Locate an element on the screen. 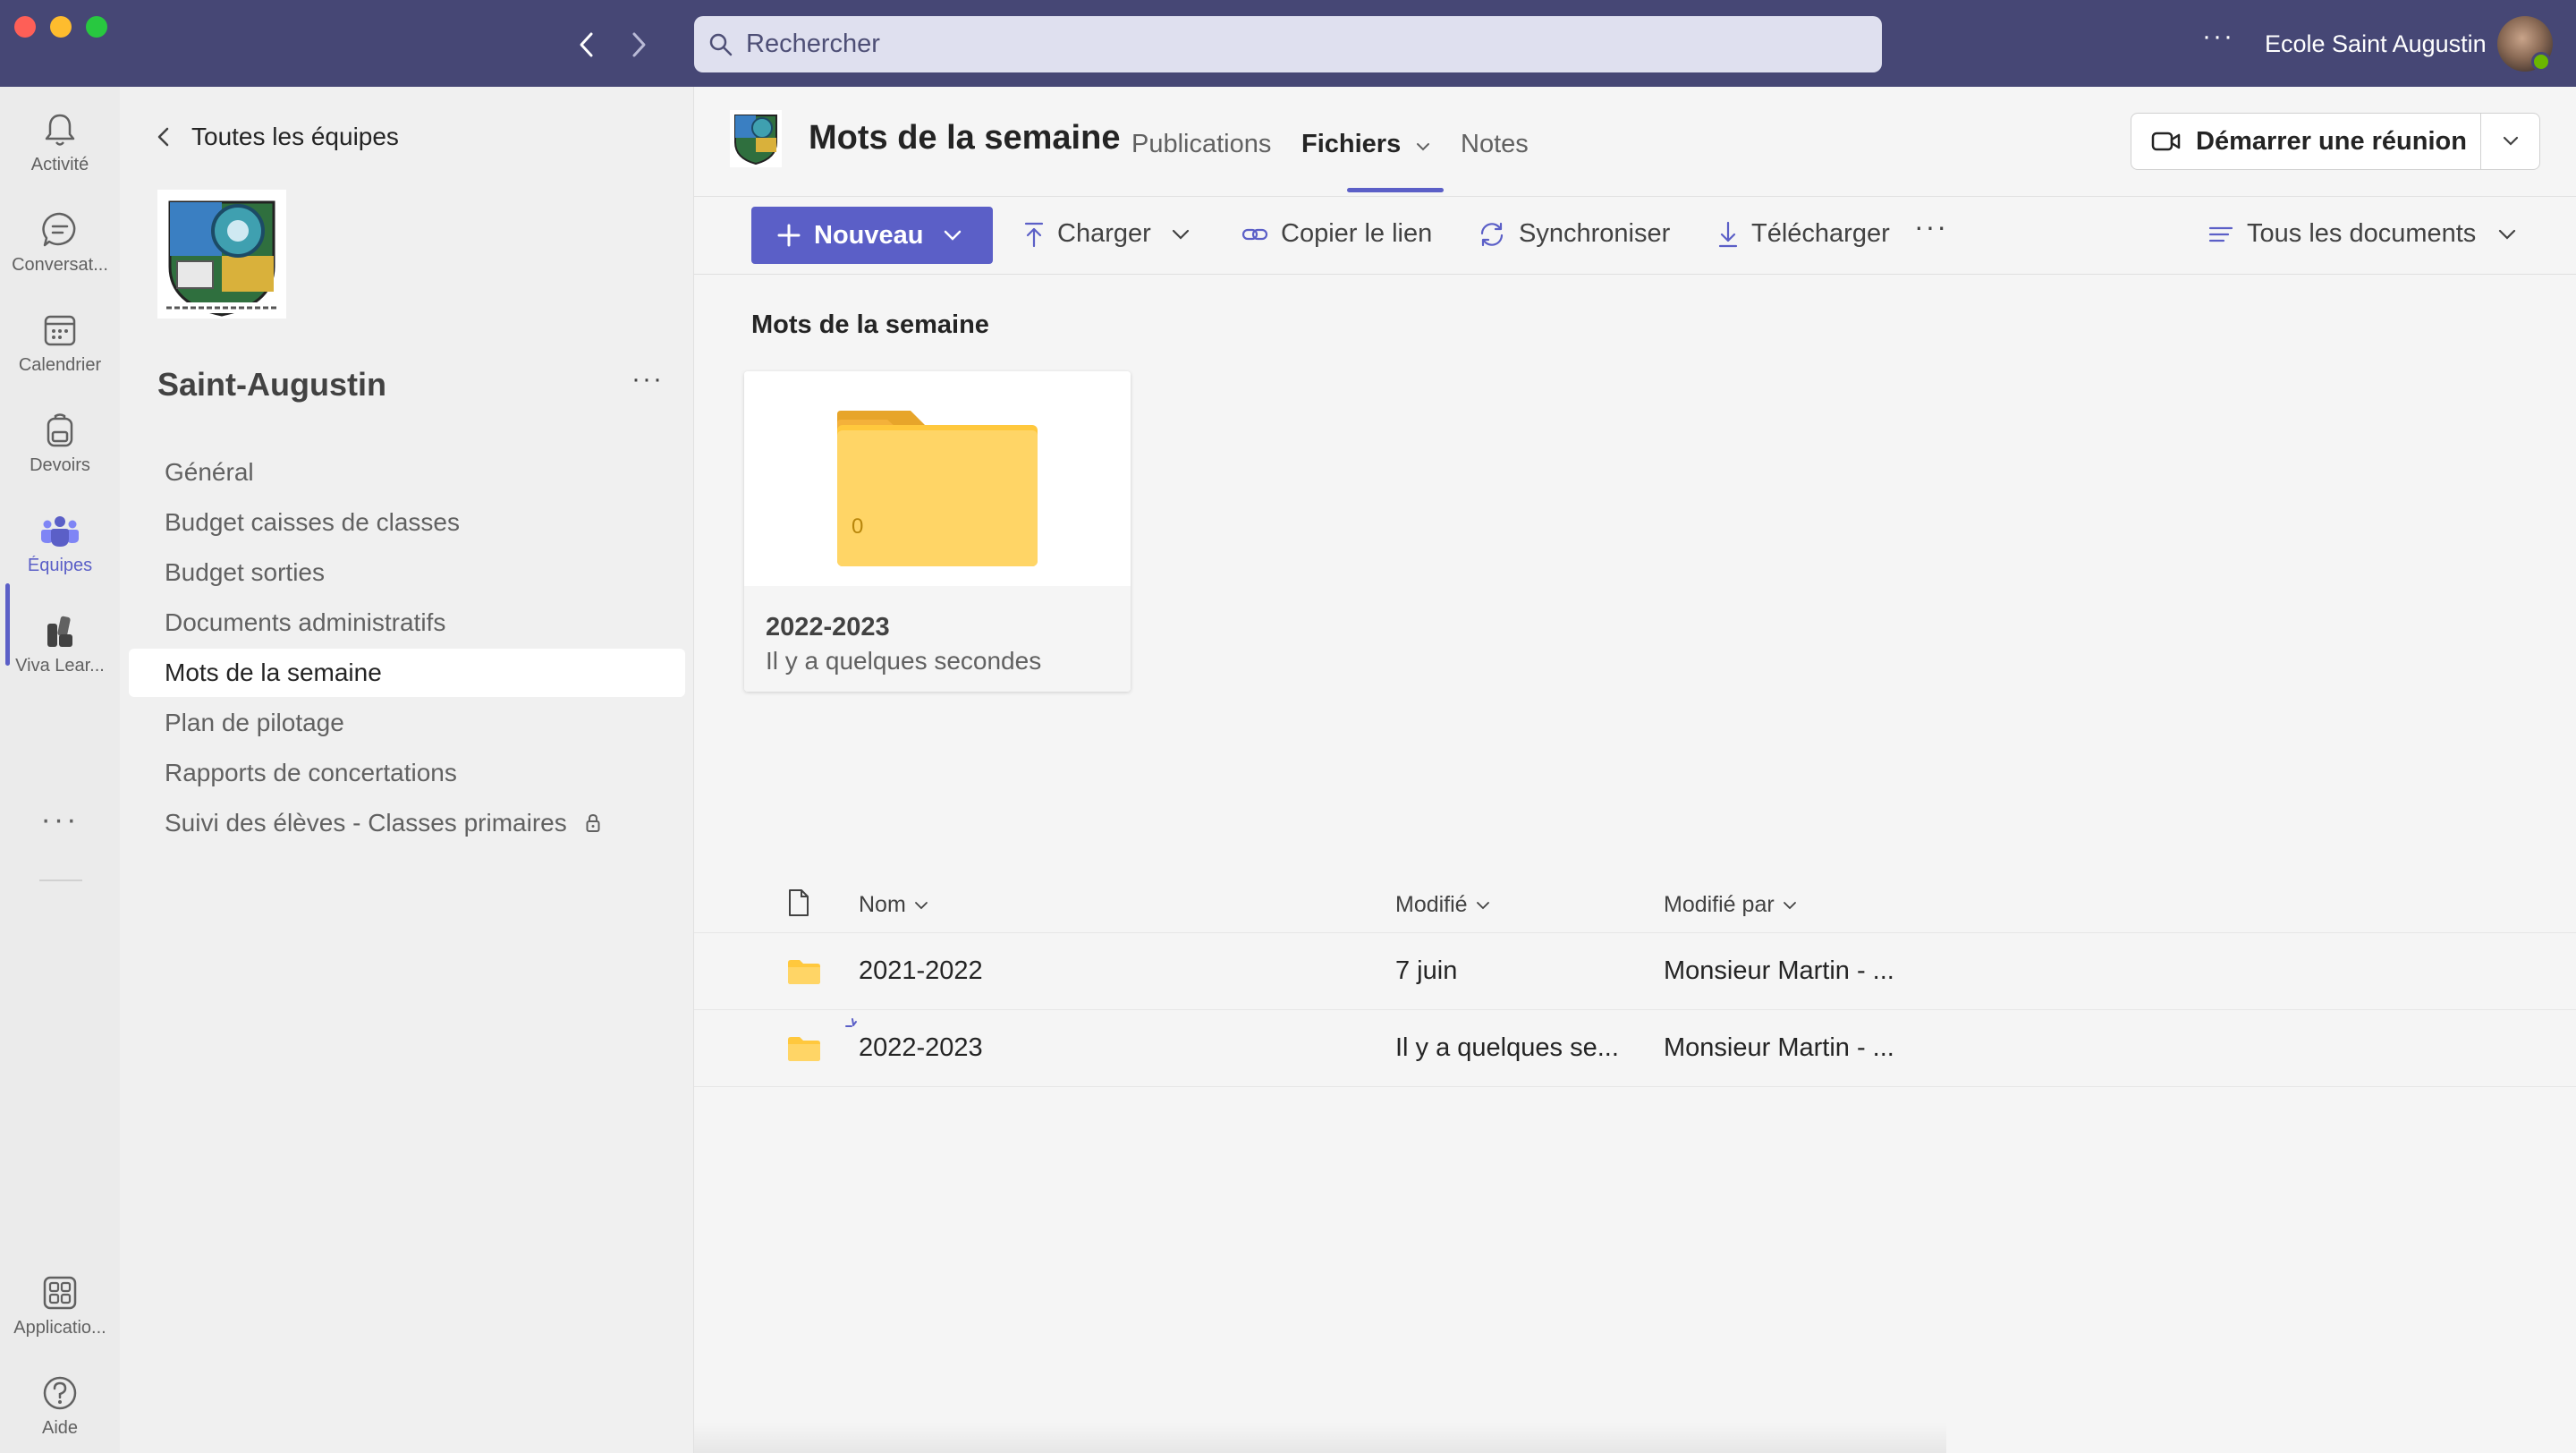 The width and height of the screenshot is (2576, 1453). bottom-shadow is located at coordinates (1320, 1438).